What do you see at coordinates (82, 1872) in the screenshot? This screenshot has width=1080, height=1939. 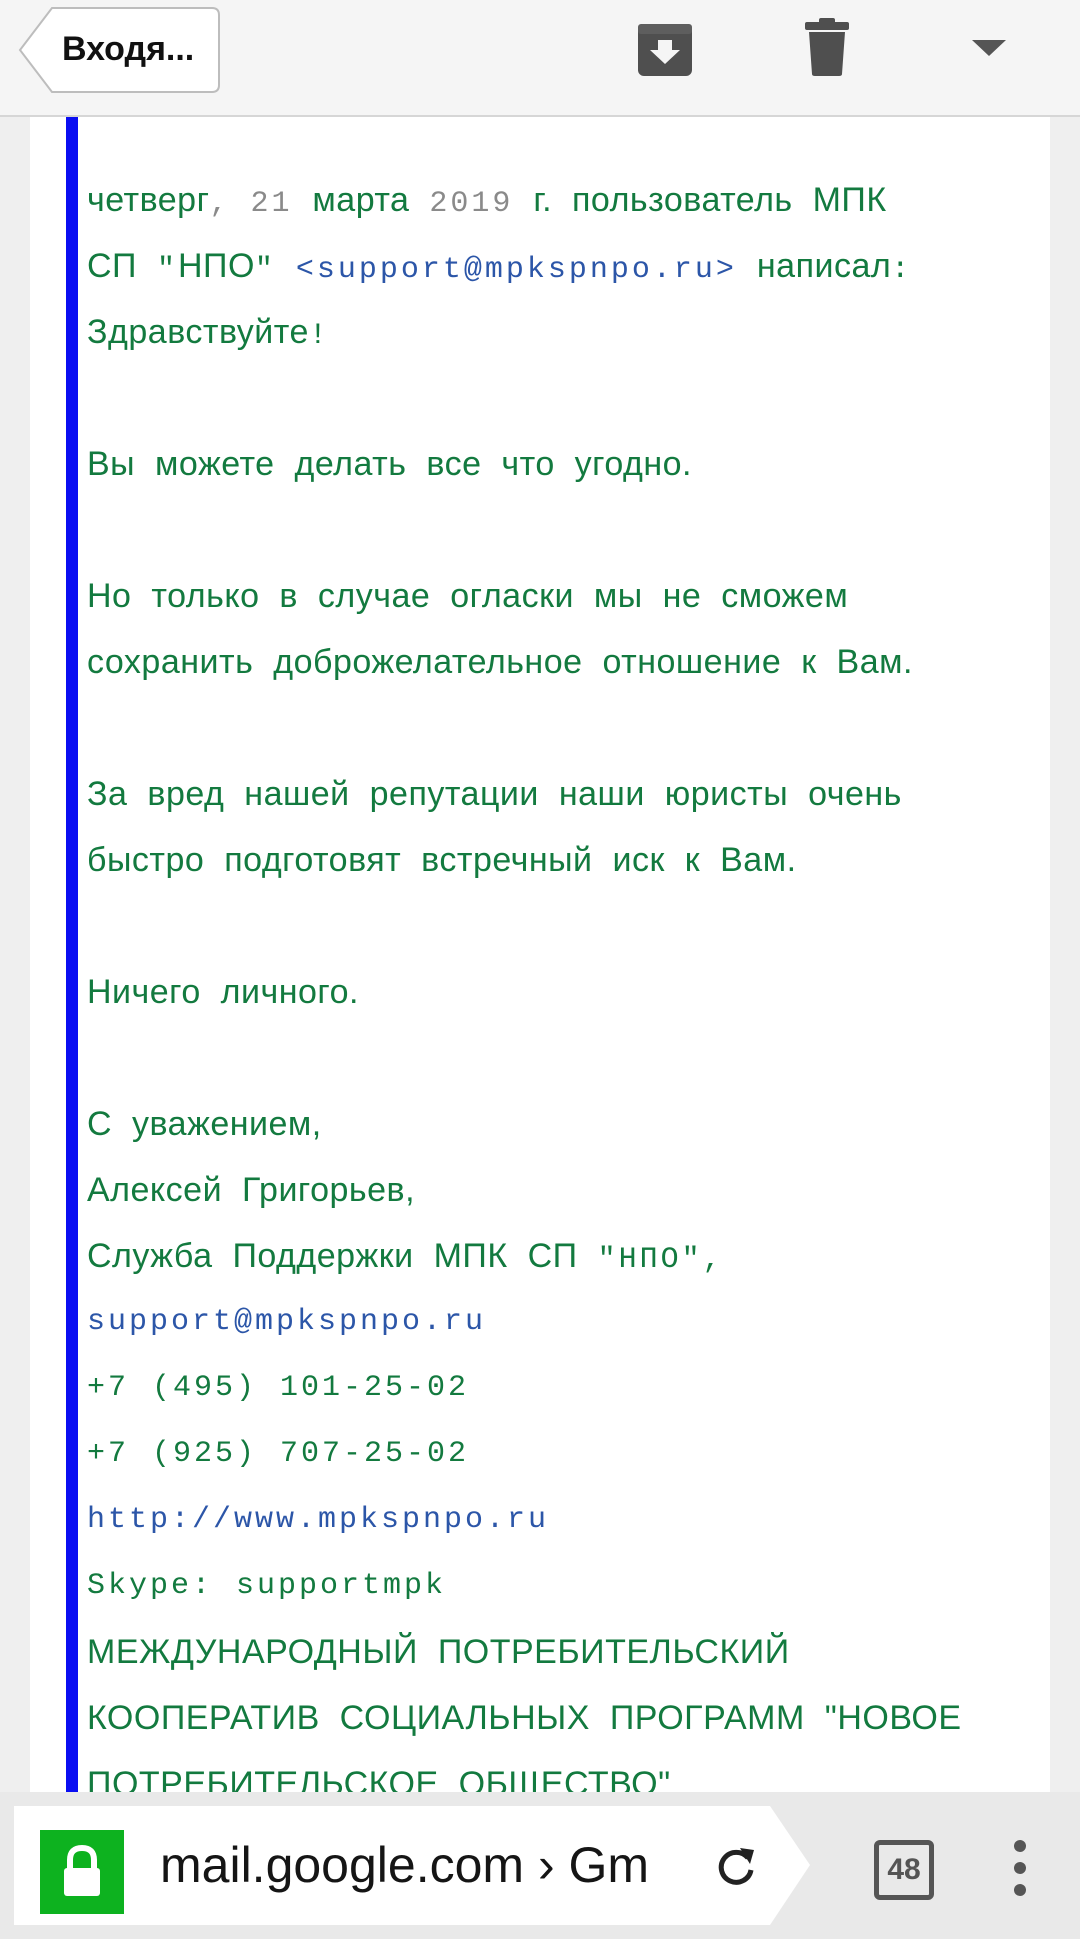 I see `lock-icon` at bounding box center [82, 1872].